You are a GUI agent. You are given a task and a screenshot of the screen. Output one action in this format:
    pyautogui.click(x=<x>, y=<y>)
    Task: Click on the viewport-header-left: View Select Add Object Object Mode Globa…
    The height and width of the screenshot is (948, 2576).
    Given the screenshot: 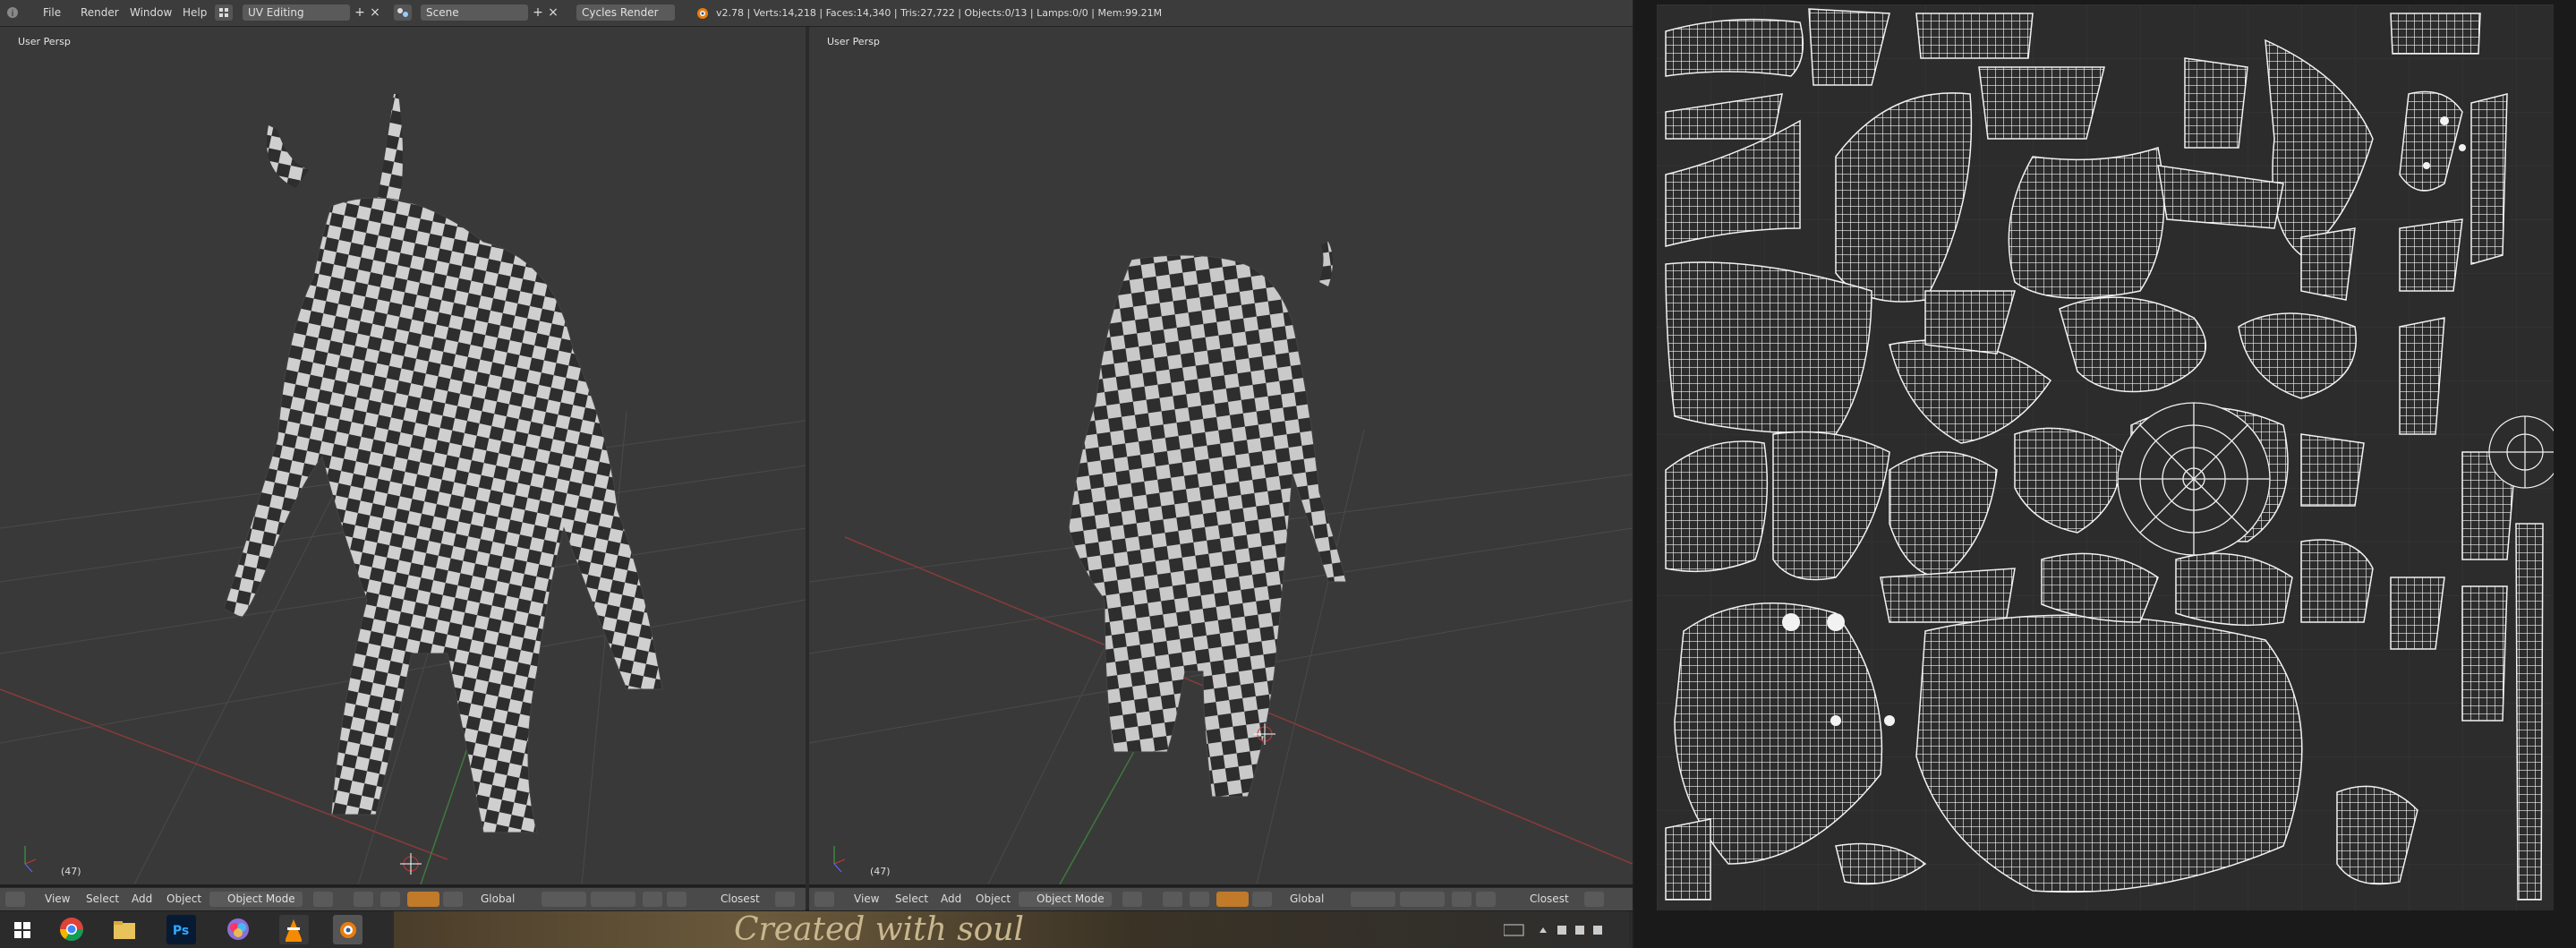 What is the action you would take?
    pyautogui.click(x=403, y=898)
    